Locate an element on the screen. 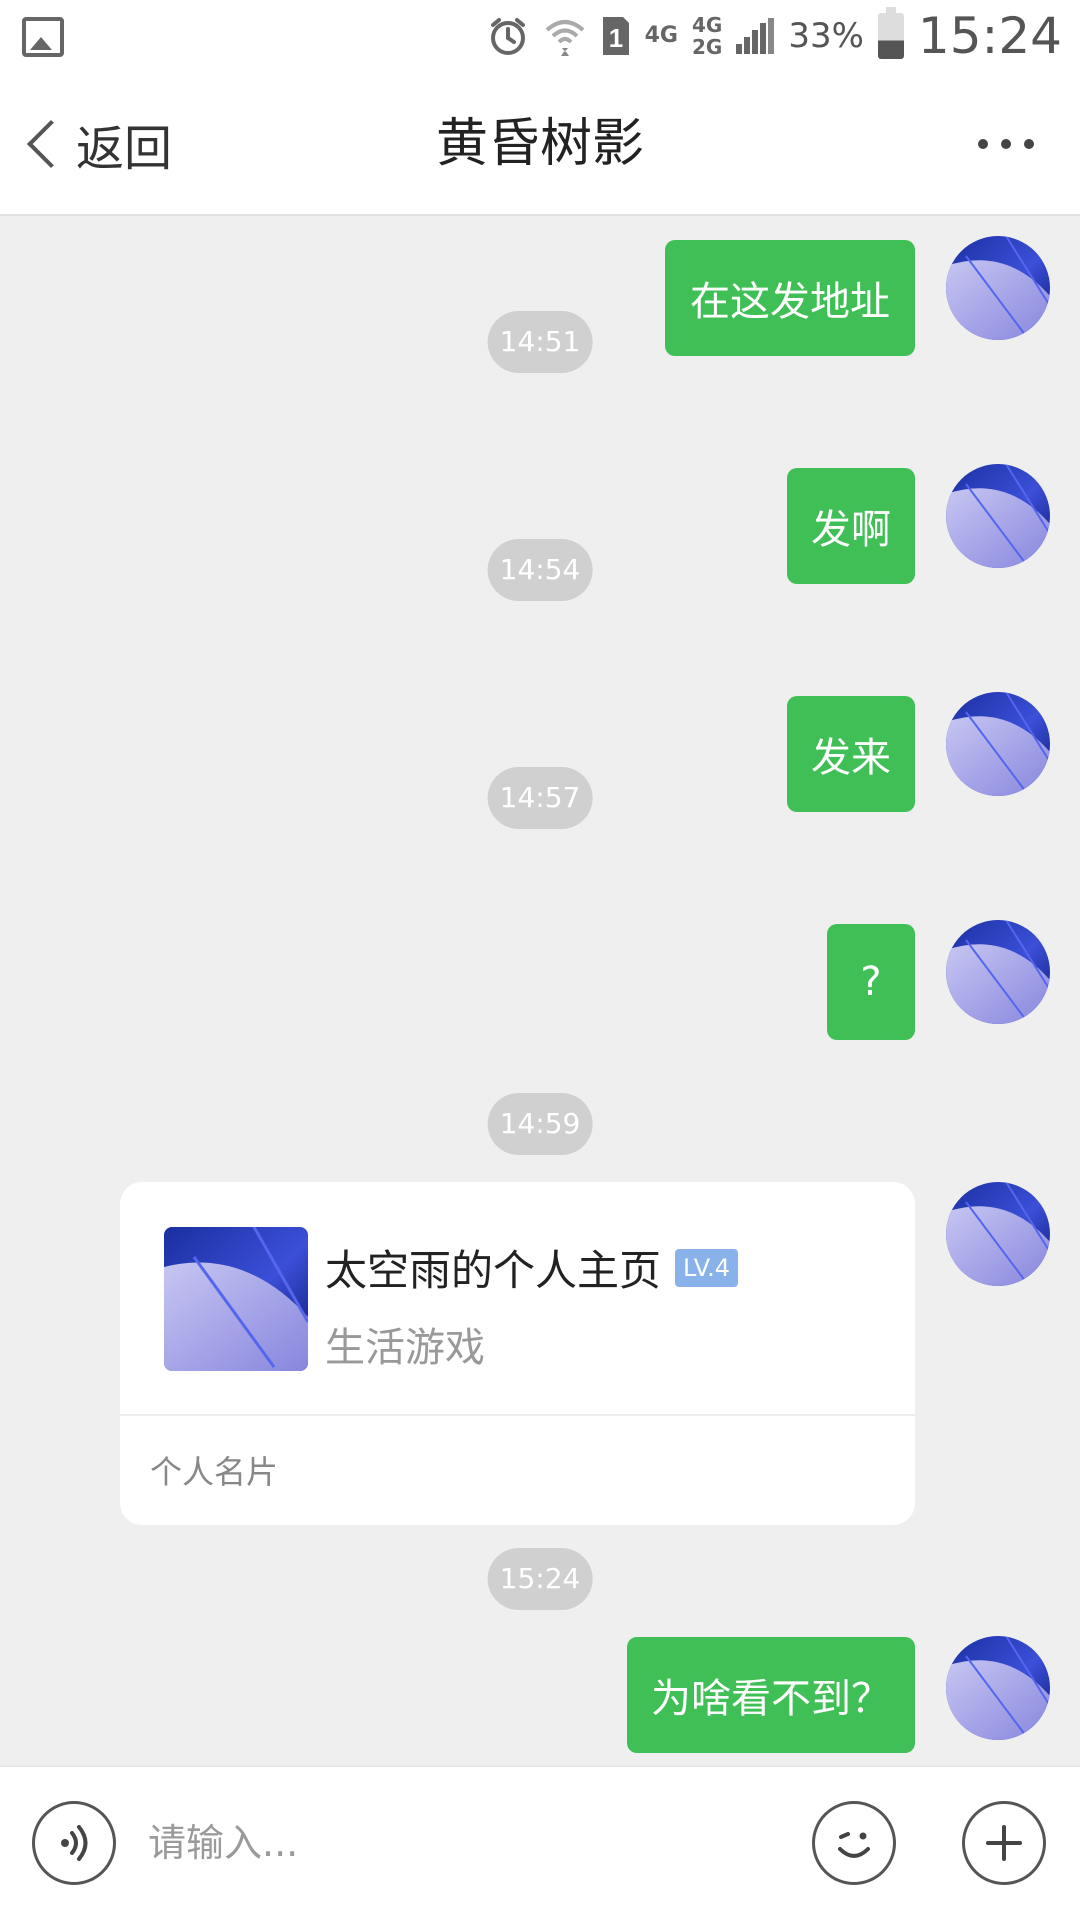  svg-text: 1 is located at coordinates (615, 38).